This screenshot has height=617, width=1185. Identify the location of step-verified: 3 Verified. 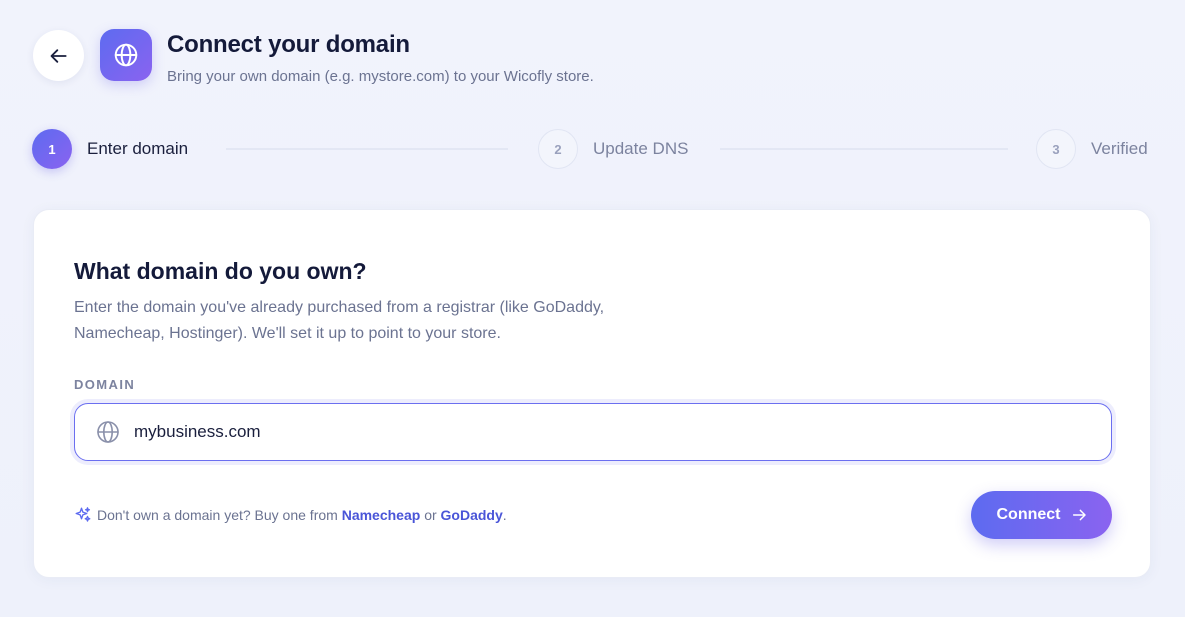
(1092, 149).